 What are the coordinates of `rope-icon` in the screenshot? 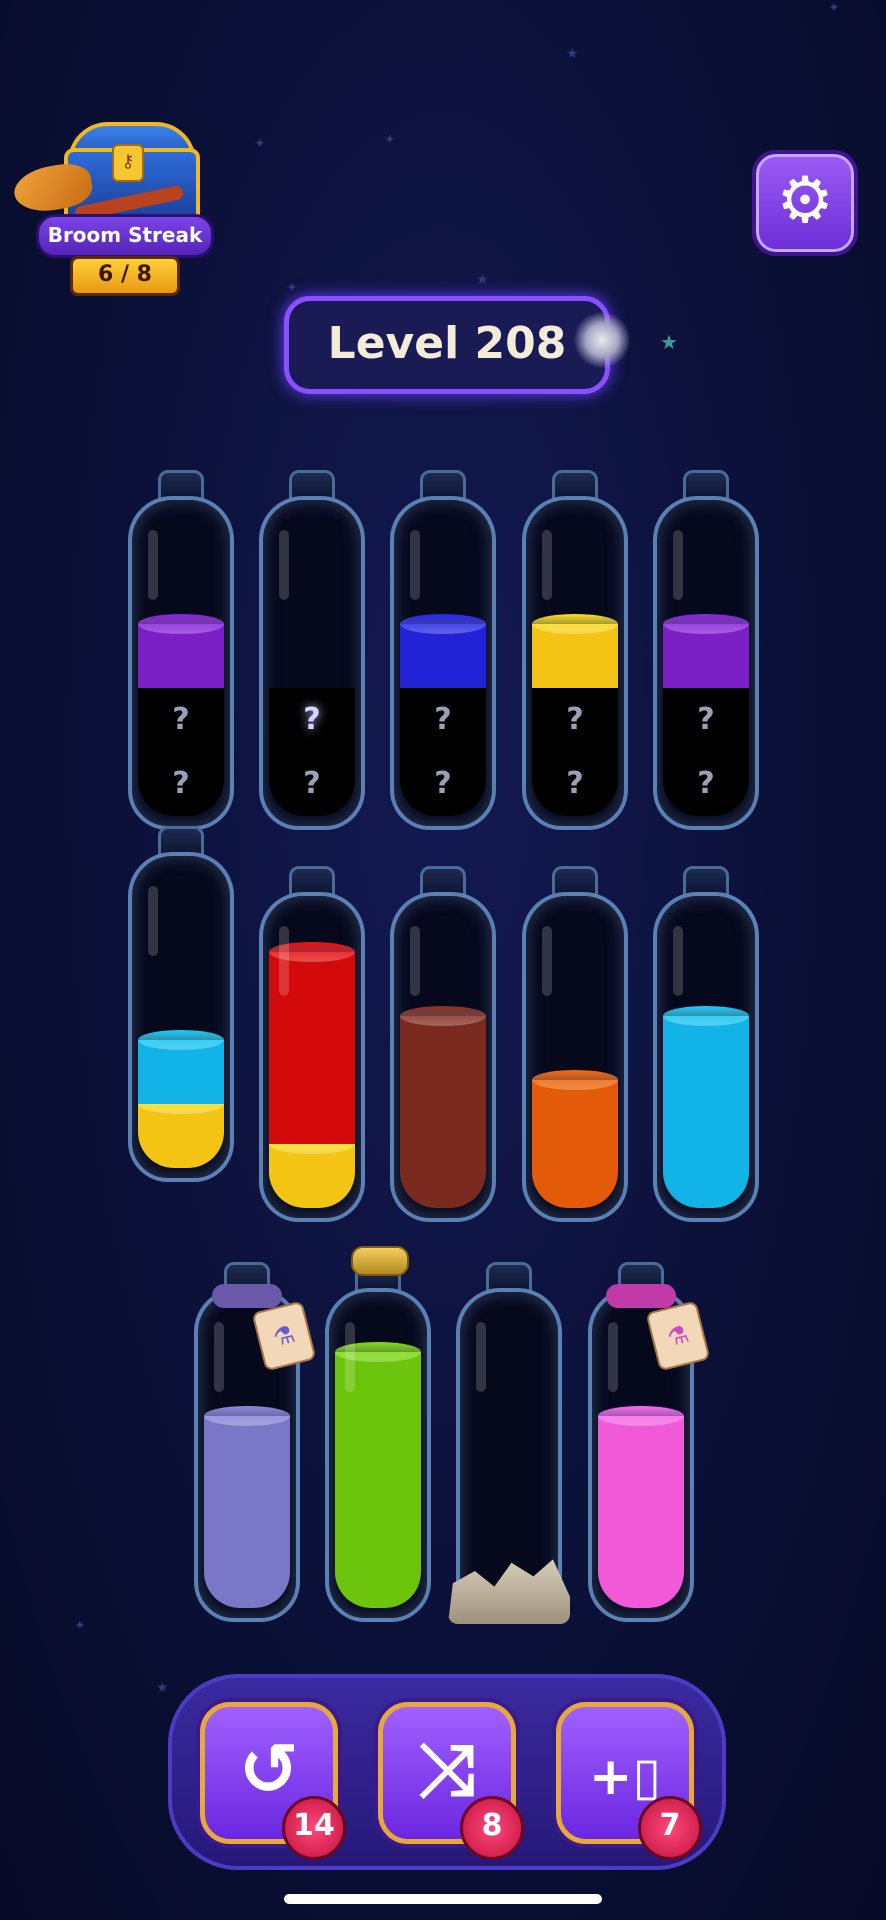 It's located at (641, 1296).